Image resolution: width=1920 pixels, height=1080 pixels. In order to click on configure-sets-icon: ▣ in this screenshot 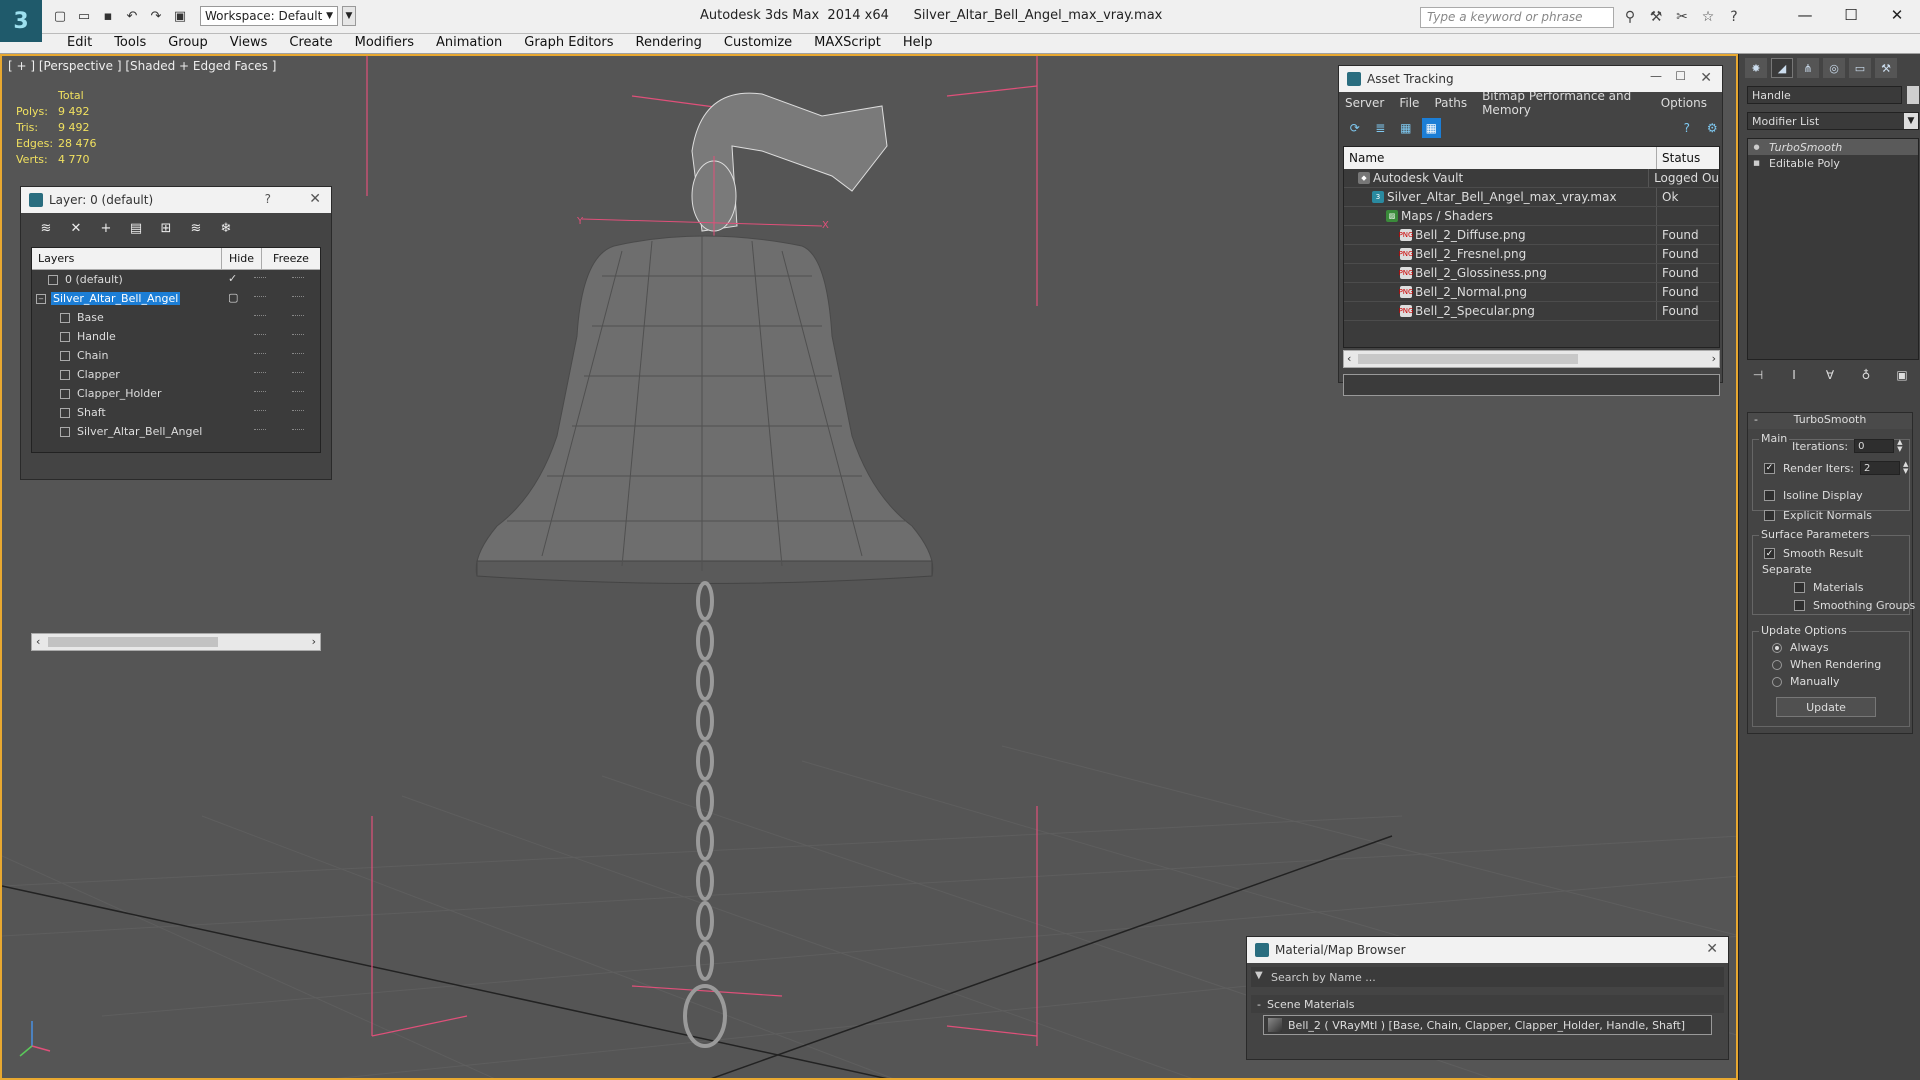, I will do `click(1902, 375)`.